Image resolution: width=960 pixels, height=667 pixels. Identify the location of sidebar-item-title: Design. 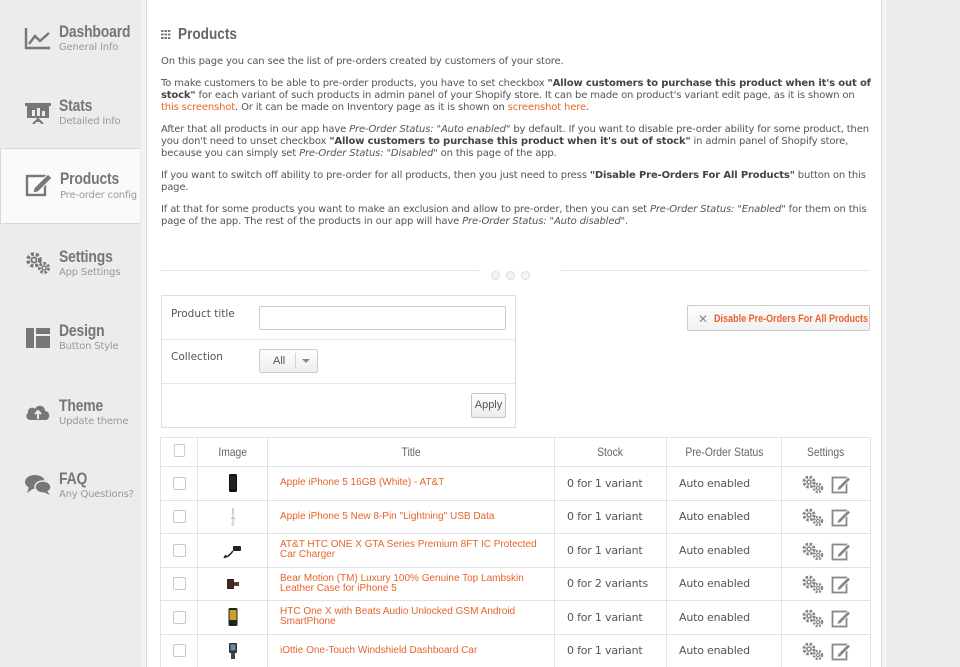
(82, 330).